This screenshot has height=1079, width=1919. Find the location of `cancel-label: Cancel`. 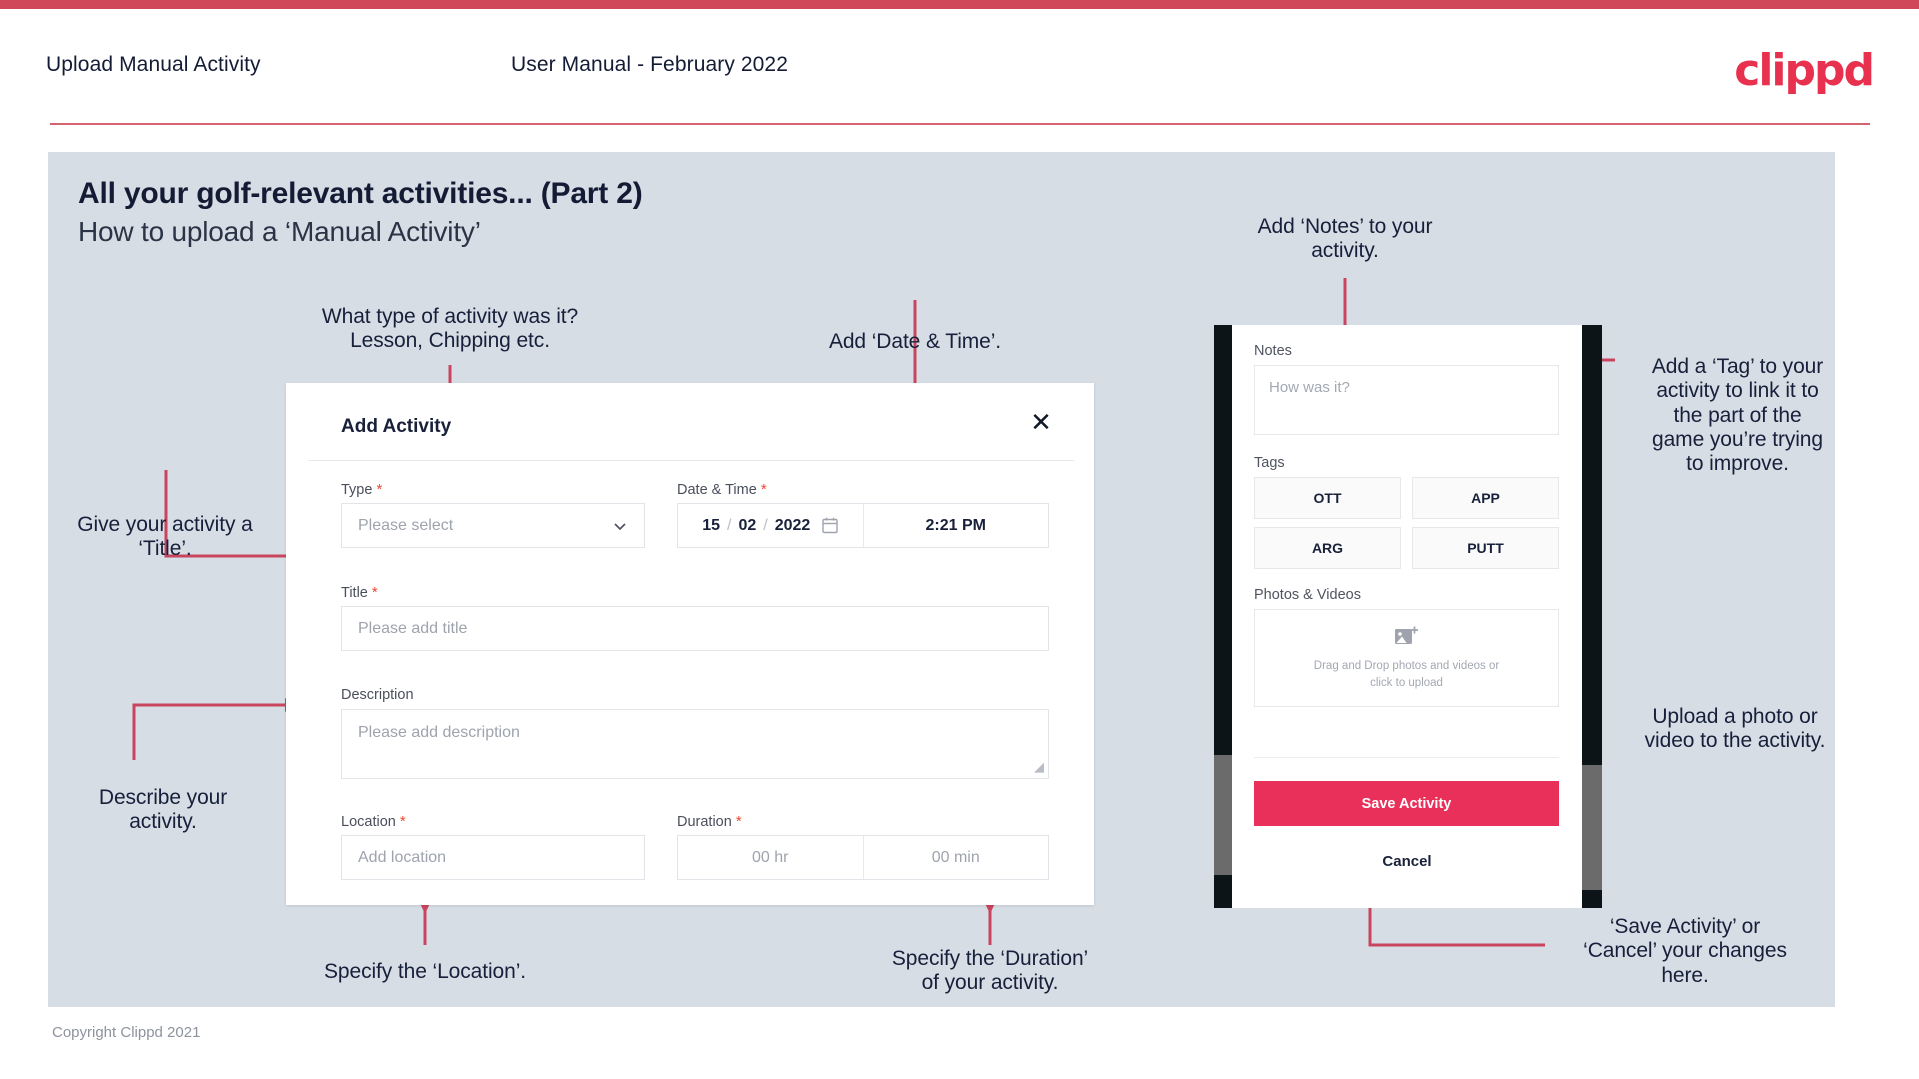

cancel-label: Cancel is located at coordinates (1407, 861).